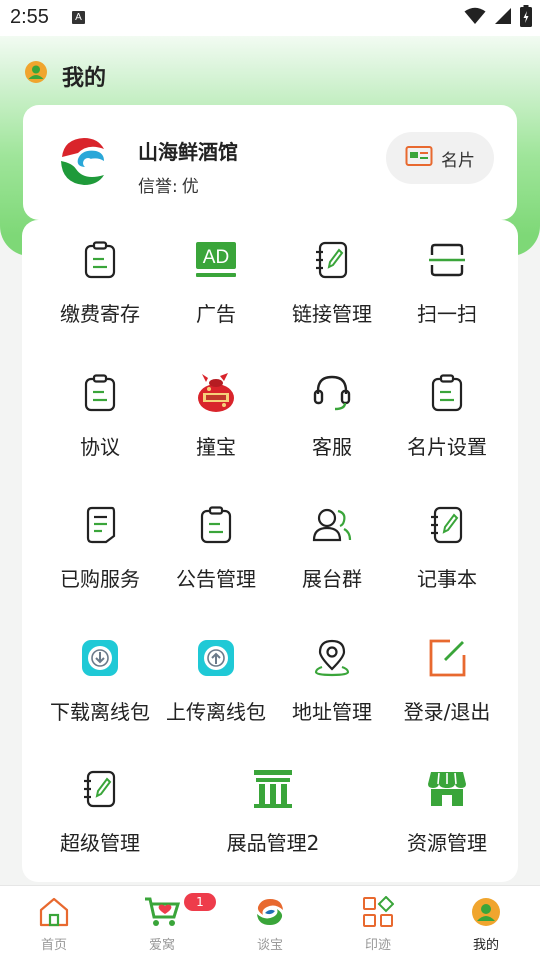  I want to click on bottom-tab-bar: 首页 爱窝 1 谈宝 印迹 我的, so click(270, 922).